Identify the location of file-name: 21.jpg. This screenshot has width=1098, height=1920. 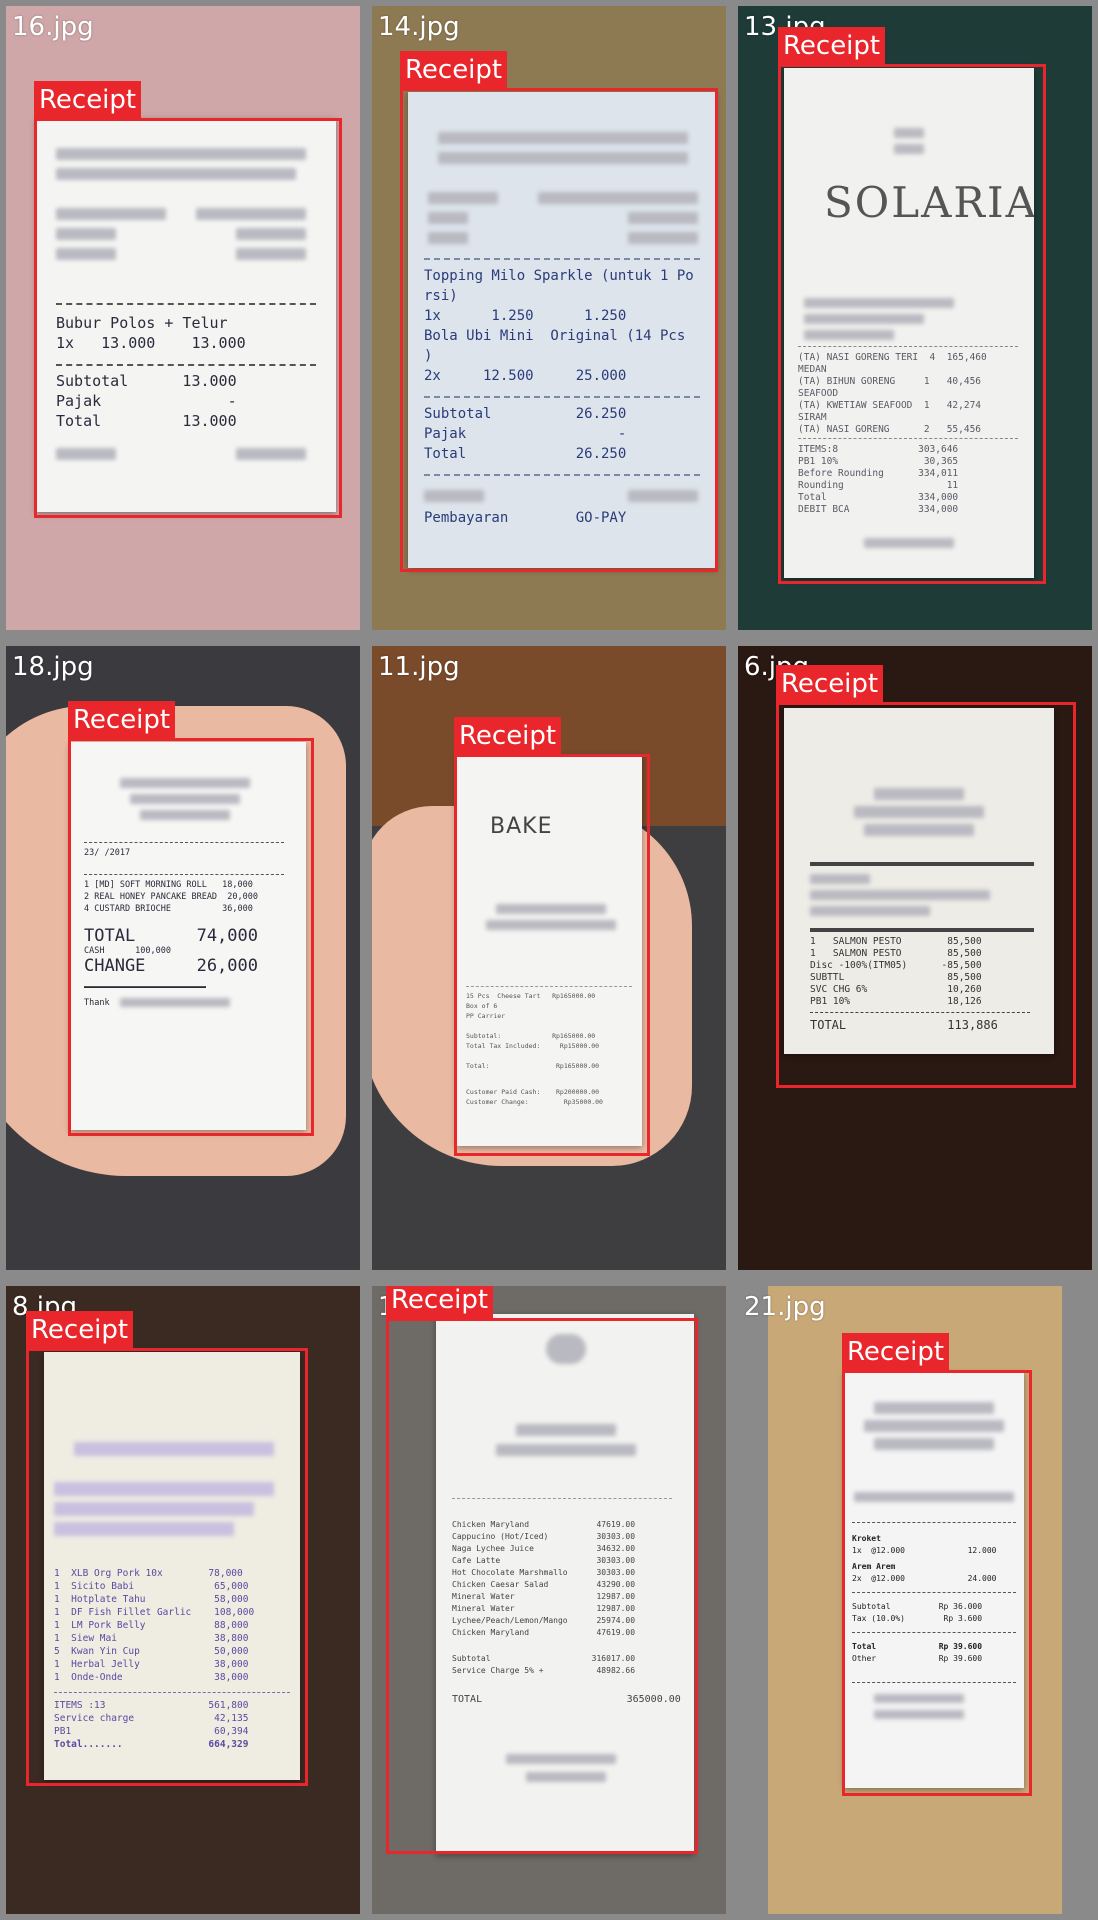
(785, 1307).